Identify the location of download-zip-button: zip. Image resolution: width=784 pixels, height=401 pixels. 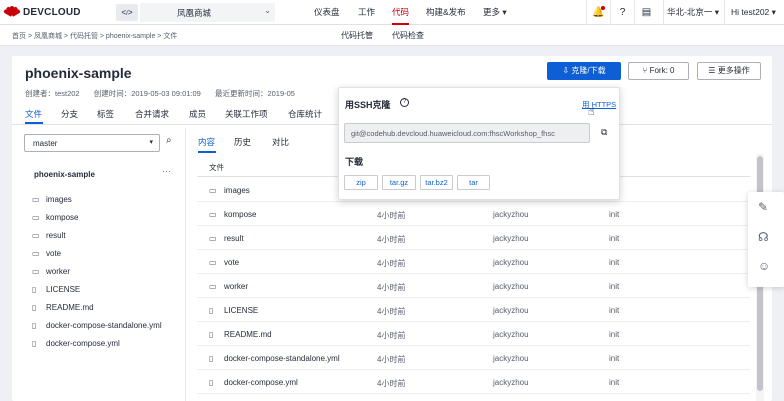
(361, 182).